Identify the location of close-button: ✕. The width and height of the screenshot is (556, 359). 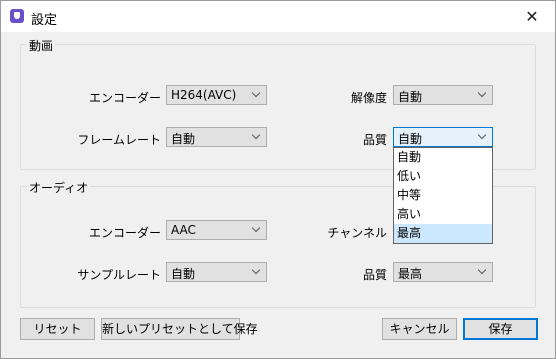
(532, 16).